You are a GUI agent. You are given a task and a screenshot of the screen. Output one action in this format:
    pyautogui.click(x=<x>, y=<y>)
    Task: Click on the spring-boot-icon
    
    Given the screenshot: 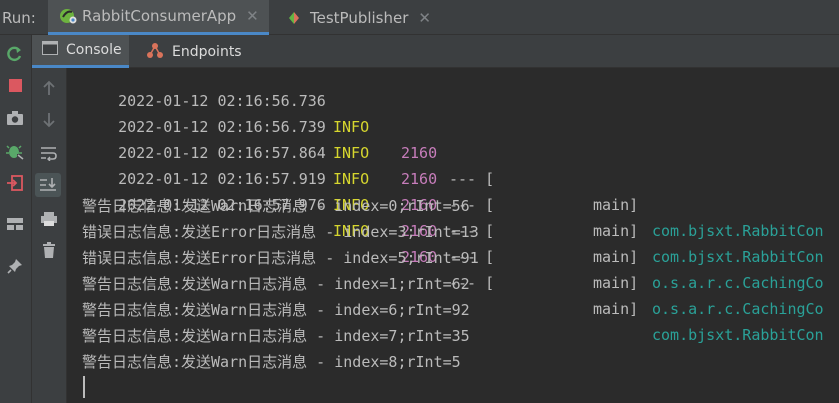 What is the action you would take?
    pyautogui.click(x=67, y=16)
    